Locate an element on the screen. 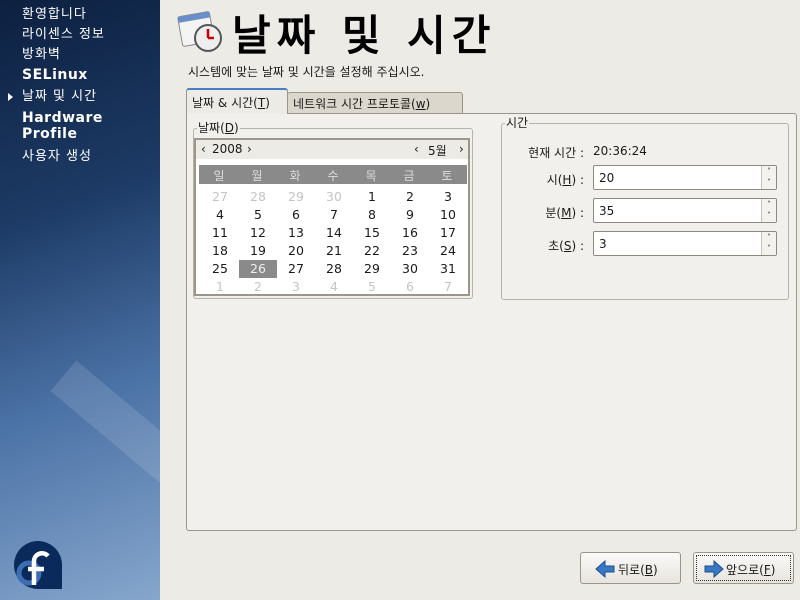 This screenshot has height=600, width=800. time-frame-label: 시간 is located at coordinates (517, 123).